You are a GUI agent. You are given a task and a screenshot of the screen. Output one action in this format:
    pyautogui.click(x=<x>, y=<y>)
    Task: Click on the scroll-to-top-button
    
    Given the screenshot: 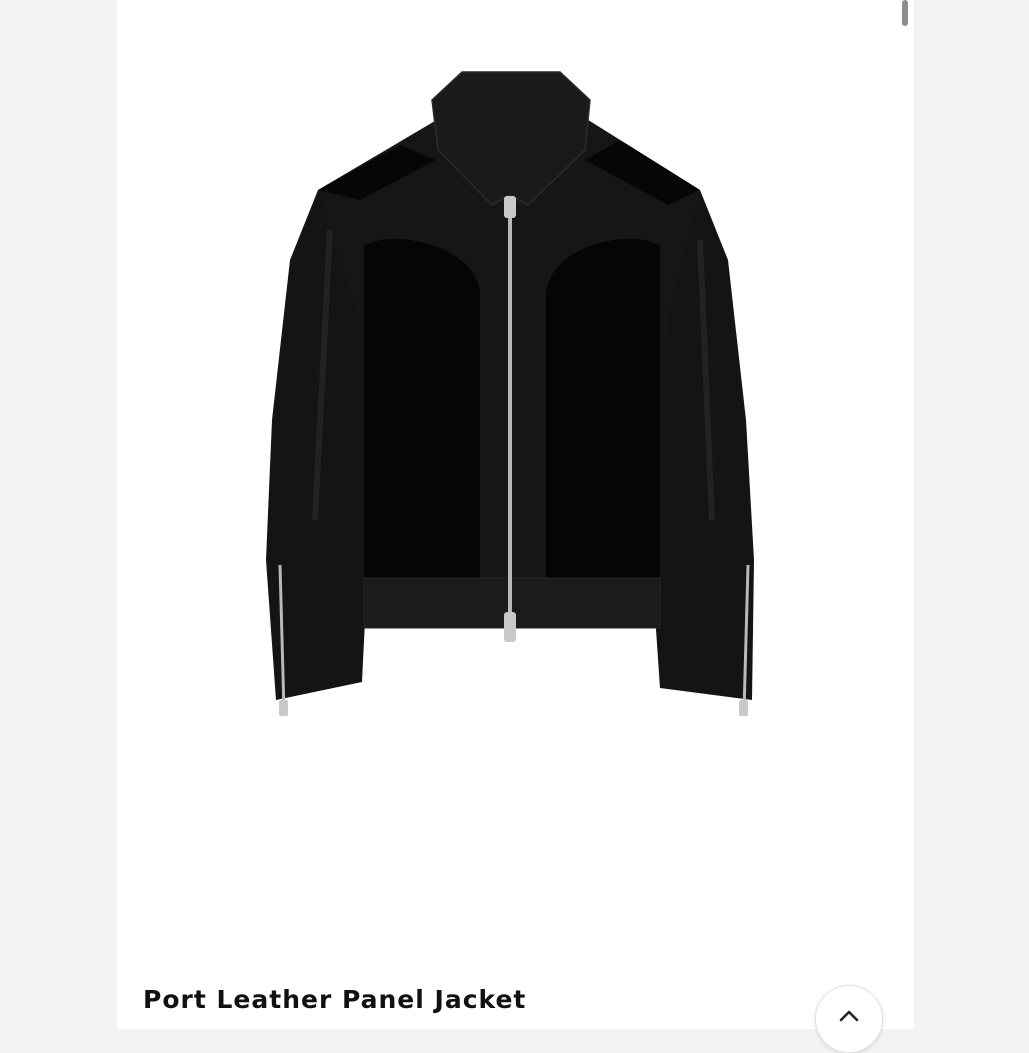 What is the action you would take?
    pyautogui.click(x=849, y=1019)
    